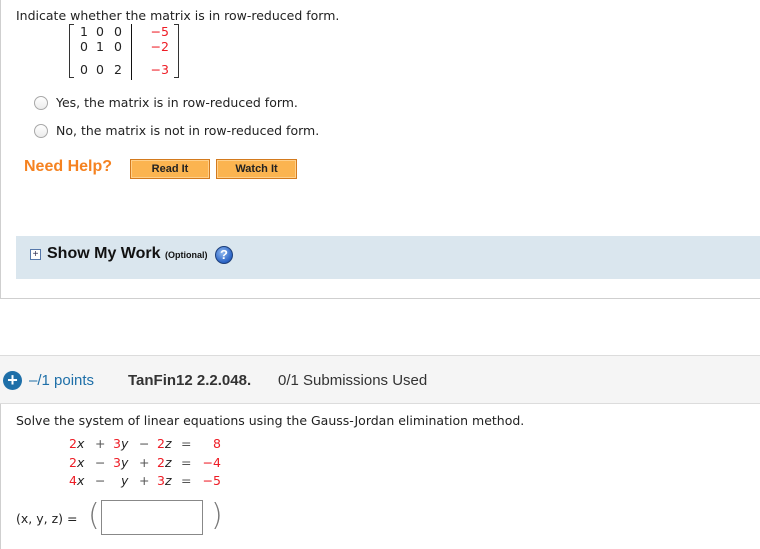 The image size is (760, 549). What do you see at coordinates (131, 52) in the screenshot?
I see `augmented-divider` at bounding box center [131, 52].